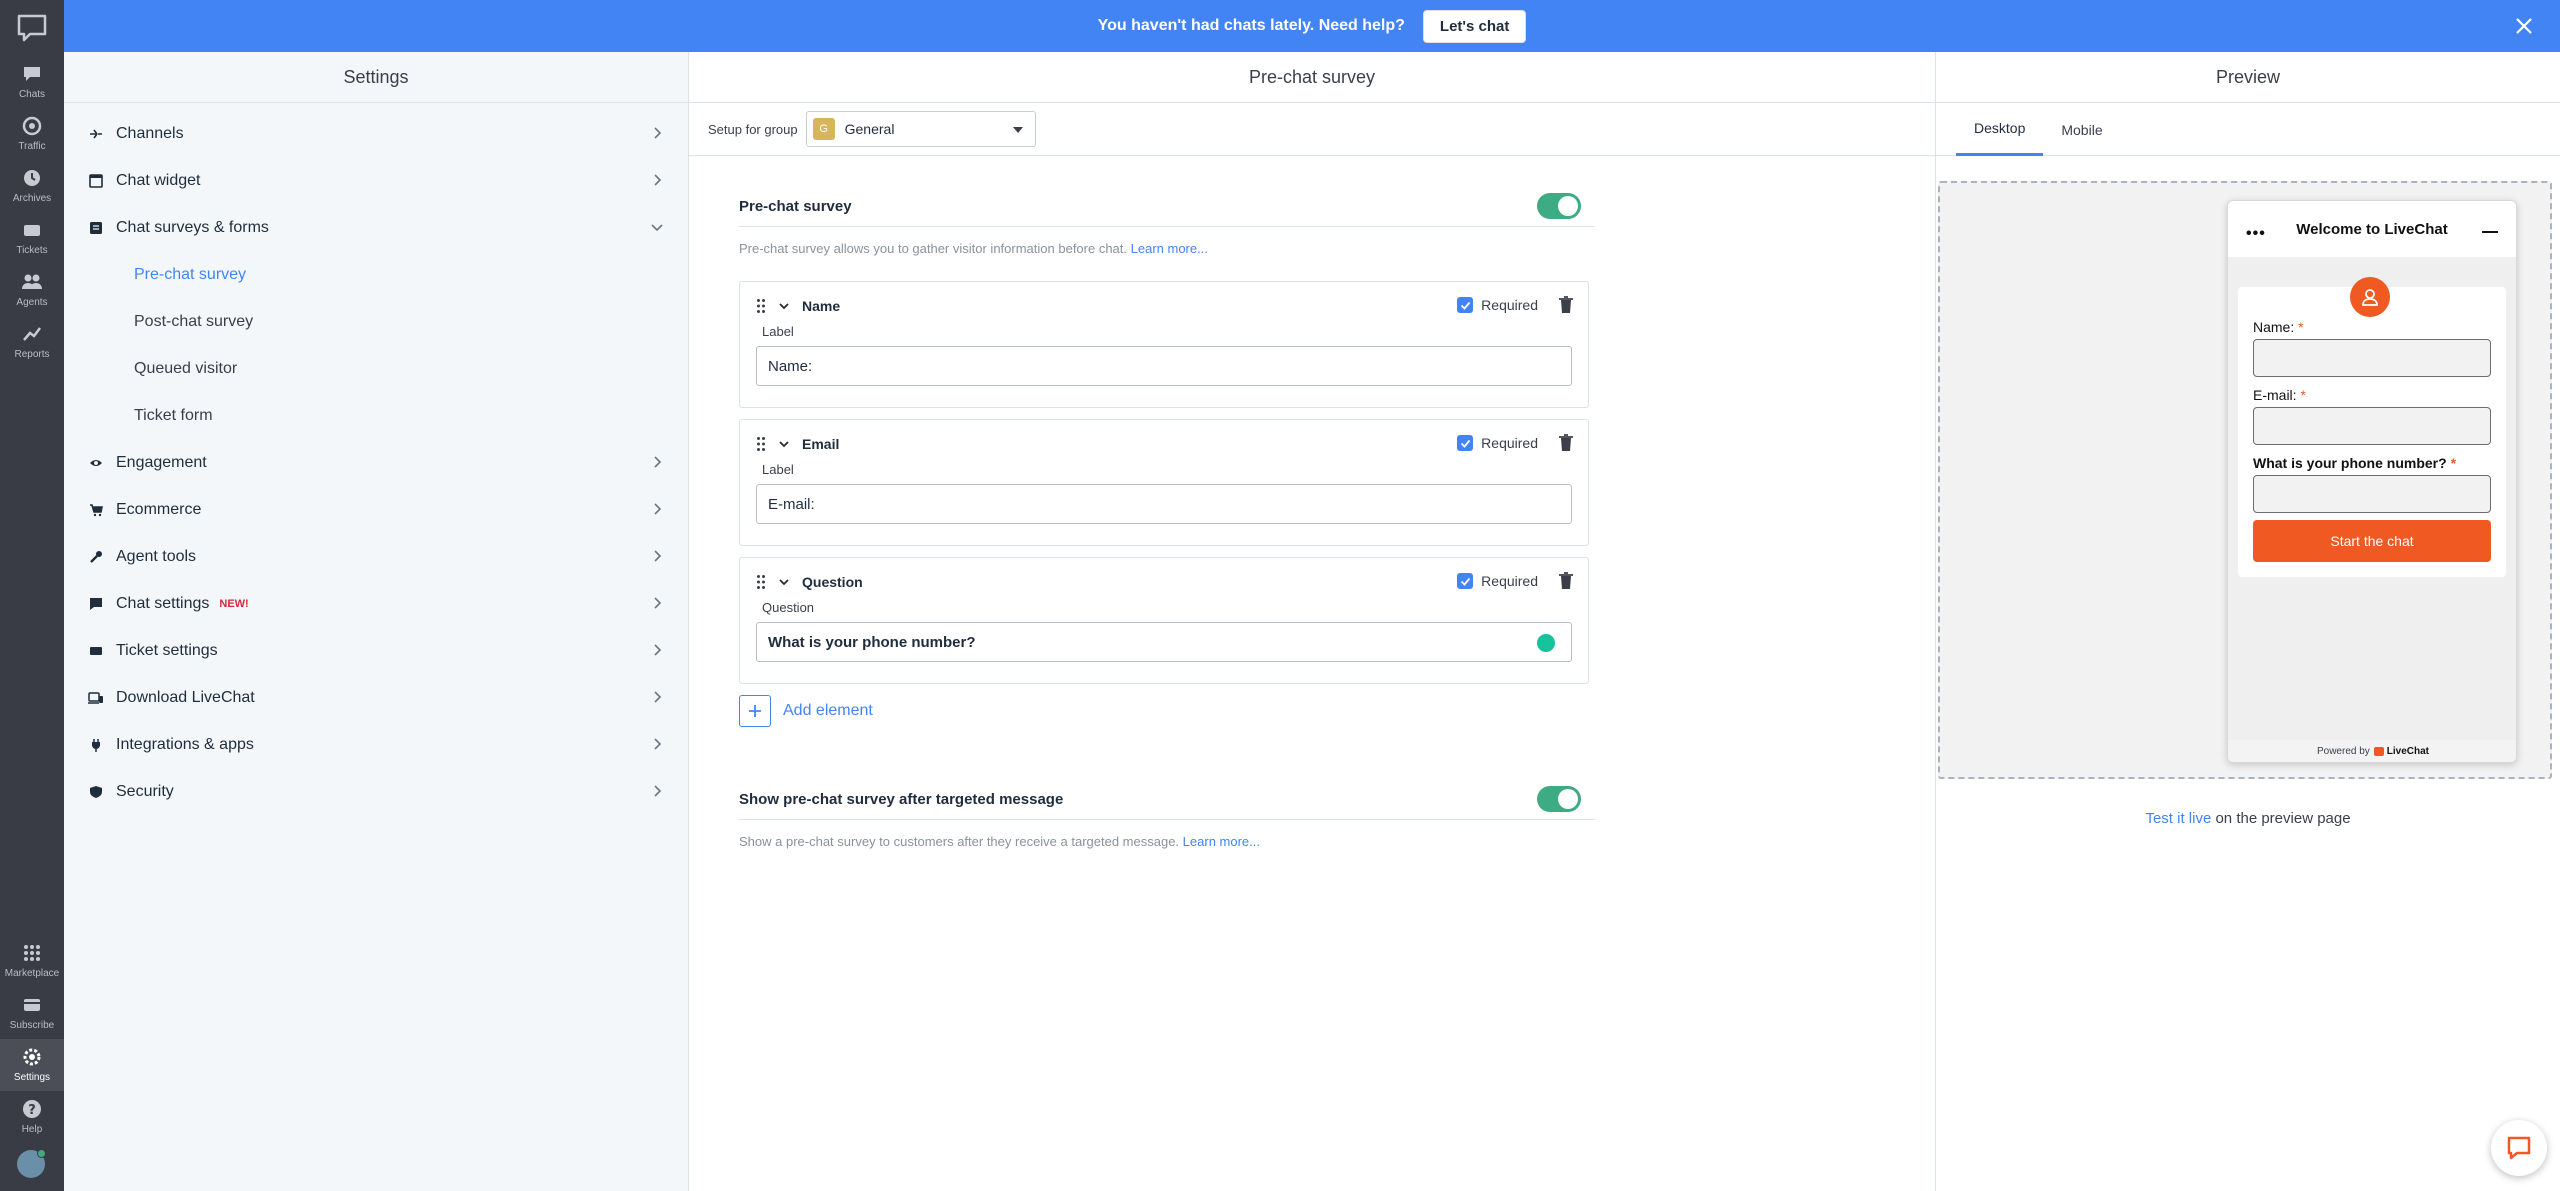  Describe the element at coordinates (1465, 581) in the screenshot. I see `checkbox-checked-icon` at that location.